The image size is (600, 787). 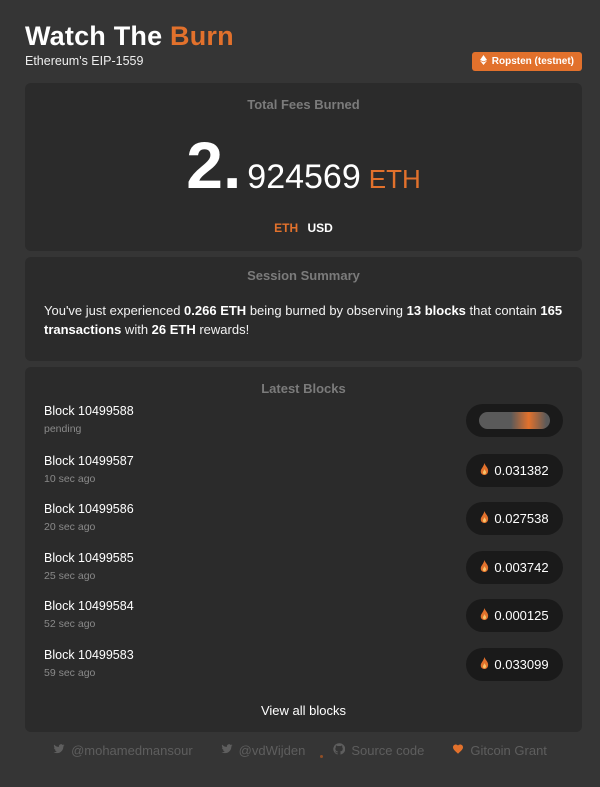 What do you see at coordinates (70, 624) in the screenshot?
I see `block-age: 52 sec ago` at bounding box center [70, 624].